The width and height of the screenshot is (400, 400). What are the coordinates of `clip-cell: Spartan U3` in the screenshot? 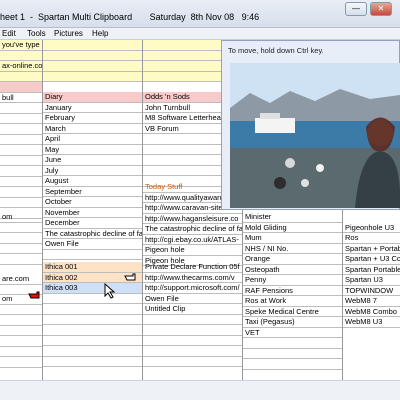 It's located at (371, 280).